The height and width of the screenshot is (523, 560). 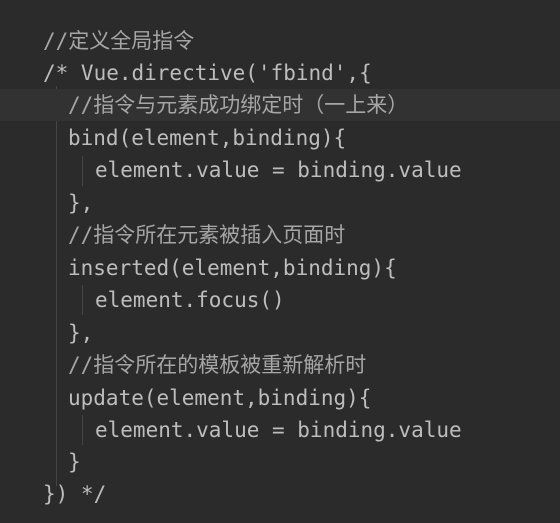 I want to click on code-line-2: /* Vue.directive('fbind',{, so click(x=280, y=73).